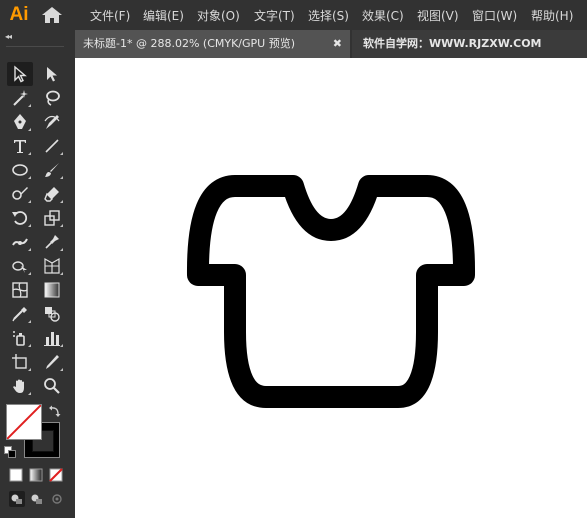 The image size is (587, 518). Describe the element at coordinates (20, 98) in the screenshot. I see `magic-wand-tool-icon` at that location.